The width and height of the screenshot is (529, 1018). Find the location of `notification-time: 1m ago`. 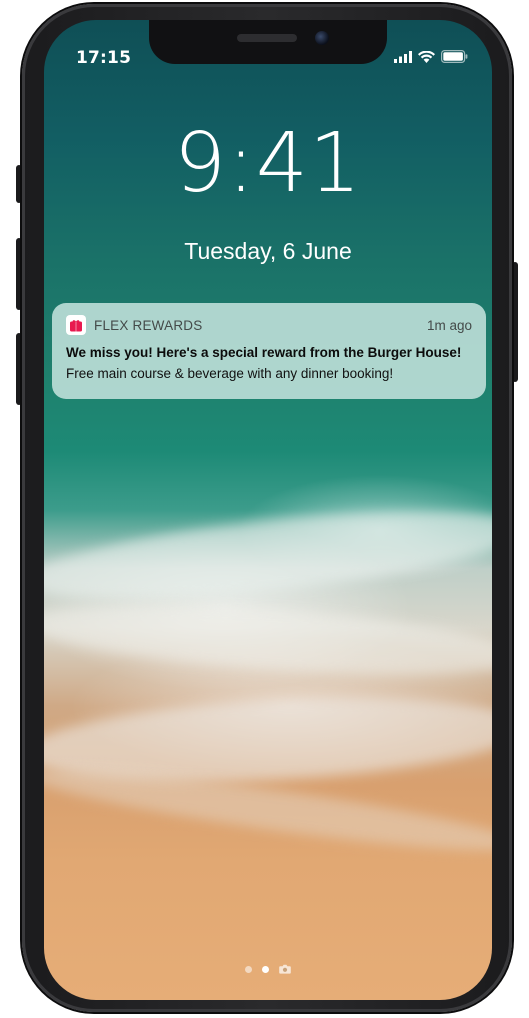

notification-time: 1m ago is located at coordinates (449, 325).